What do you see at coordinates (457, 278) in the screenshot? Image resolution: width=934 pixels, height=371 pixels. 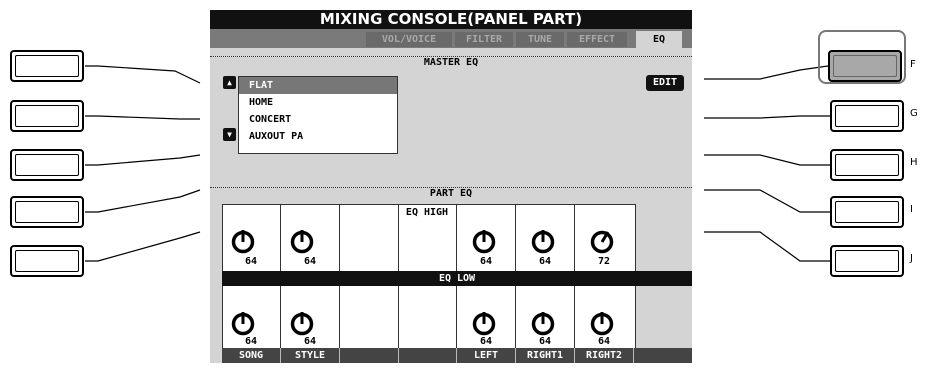 I see `eq-low-label: EQ LOW` at bounding box center [457, 278].